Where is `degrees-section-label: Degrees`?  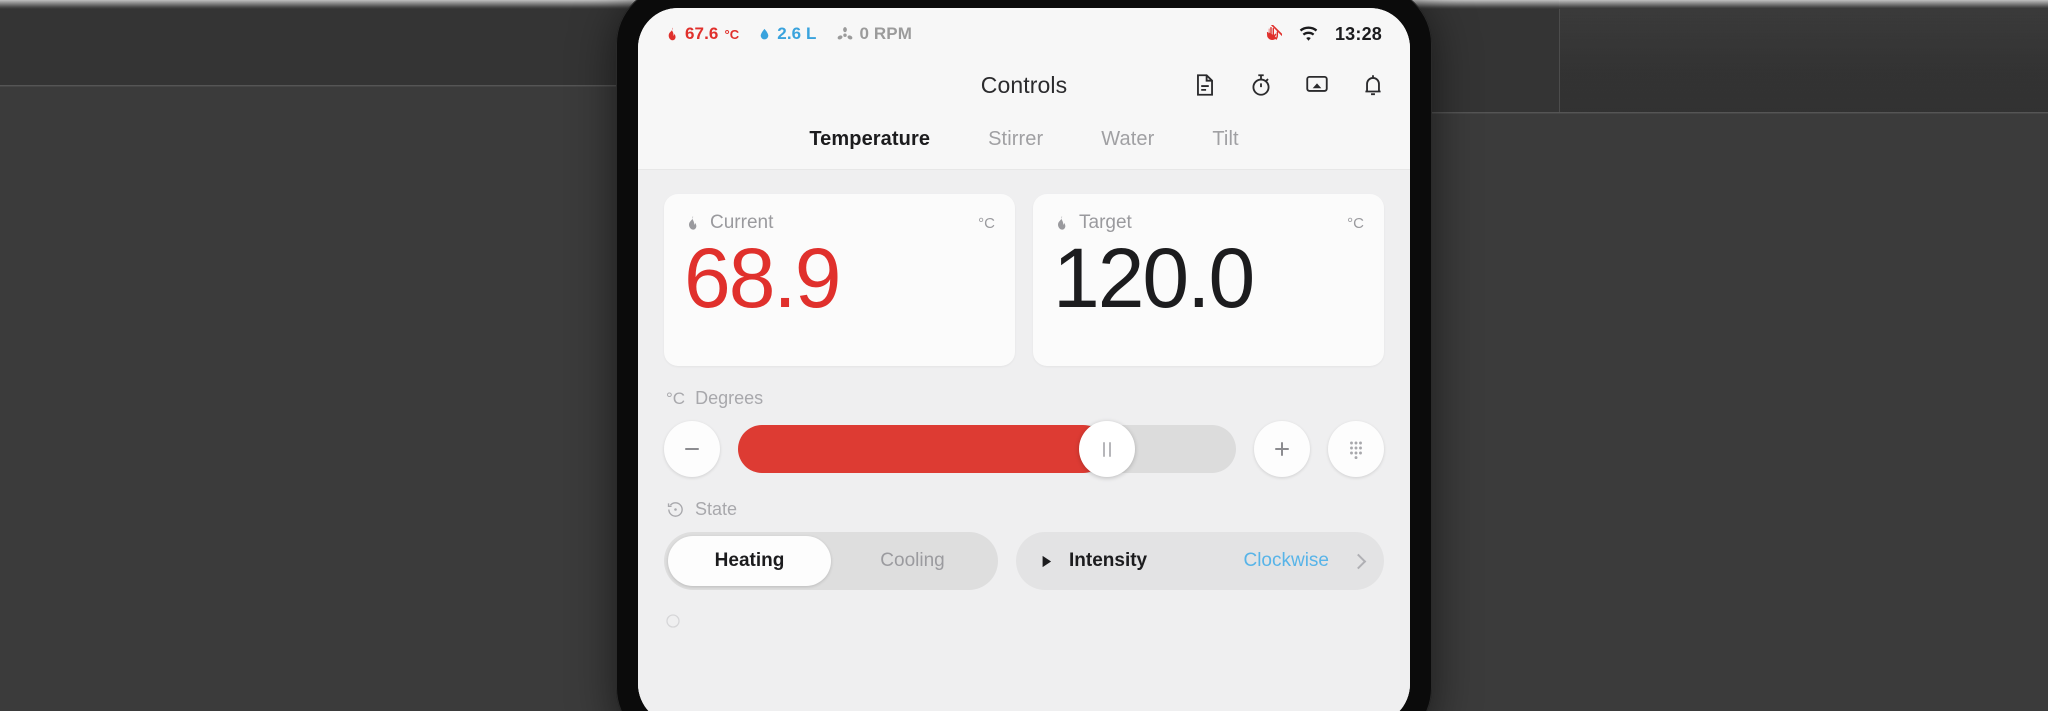
degrees-section-label: Degrees is located at coordinates (729, 398).